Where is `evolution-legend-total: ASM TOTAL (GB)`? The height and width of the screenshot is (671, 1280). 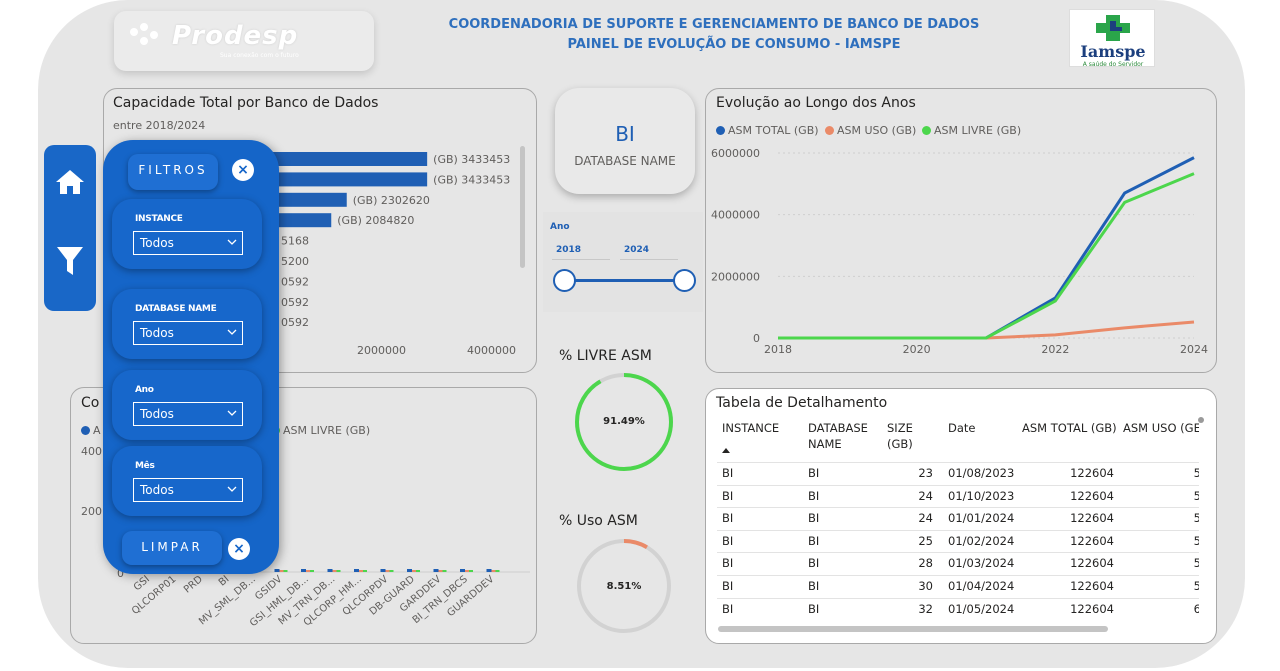 evolution-legend-total: ASM TOTAL (GB) is located at coordinates (767, 130).